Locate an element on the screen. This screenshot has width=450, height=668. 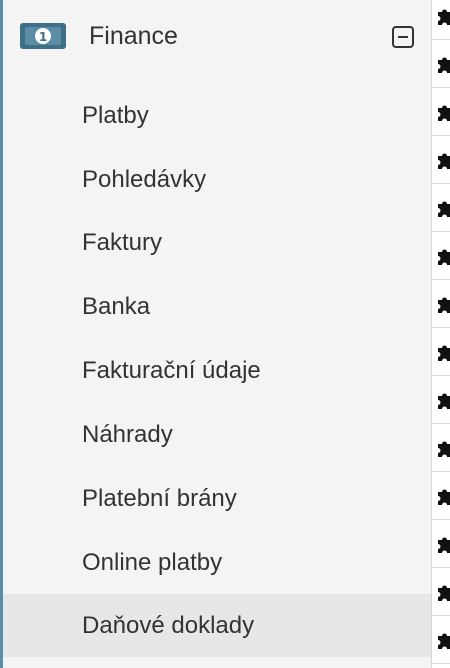
finance-section-header: 1 Finance is located at coordinates (217, 36).